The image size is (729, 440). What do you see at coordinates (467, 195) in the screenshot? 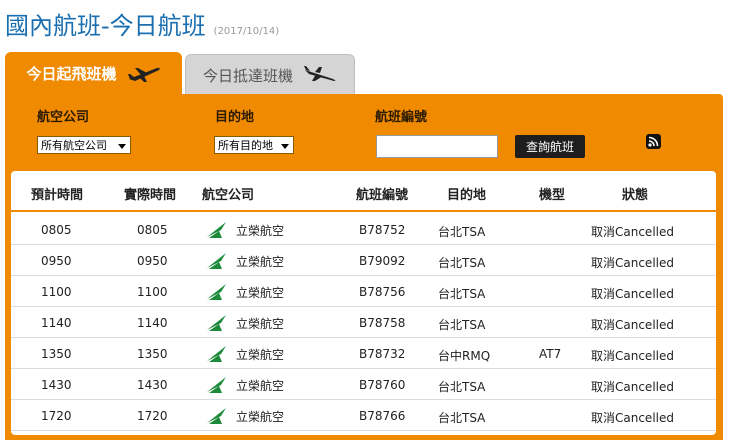
I see `col-destination: 目的地` at bounding box center [467, 195].